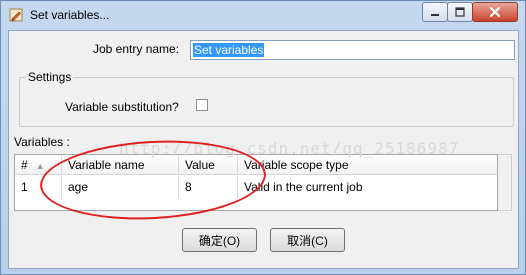 The image size is (526, 275). What do you see at coordinates (136, 49) in the screenshot?
I see `job-entry-name-label: Job entry name:` at bounding box center [136, 49].